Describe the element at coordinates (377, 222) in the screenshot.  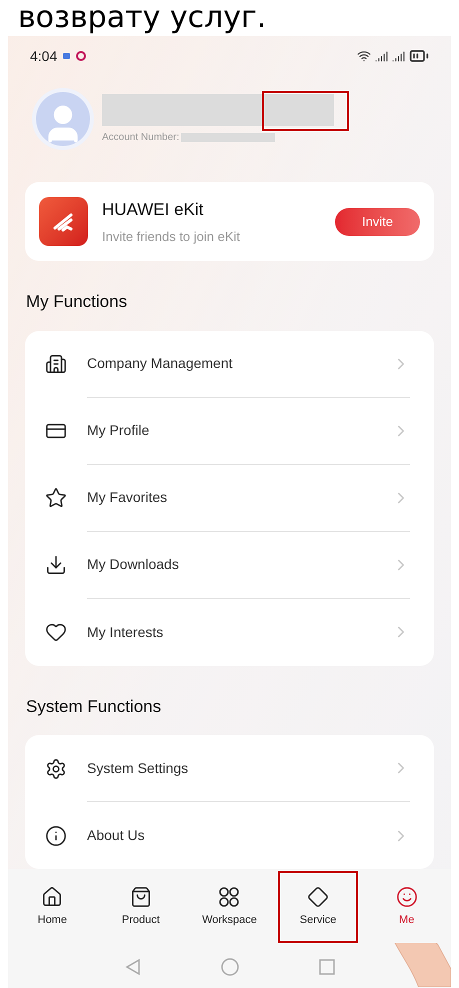
I see `invite-button: Invite` at that location.